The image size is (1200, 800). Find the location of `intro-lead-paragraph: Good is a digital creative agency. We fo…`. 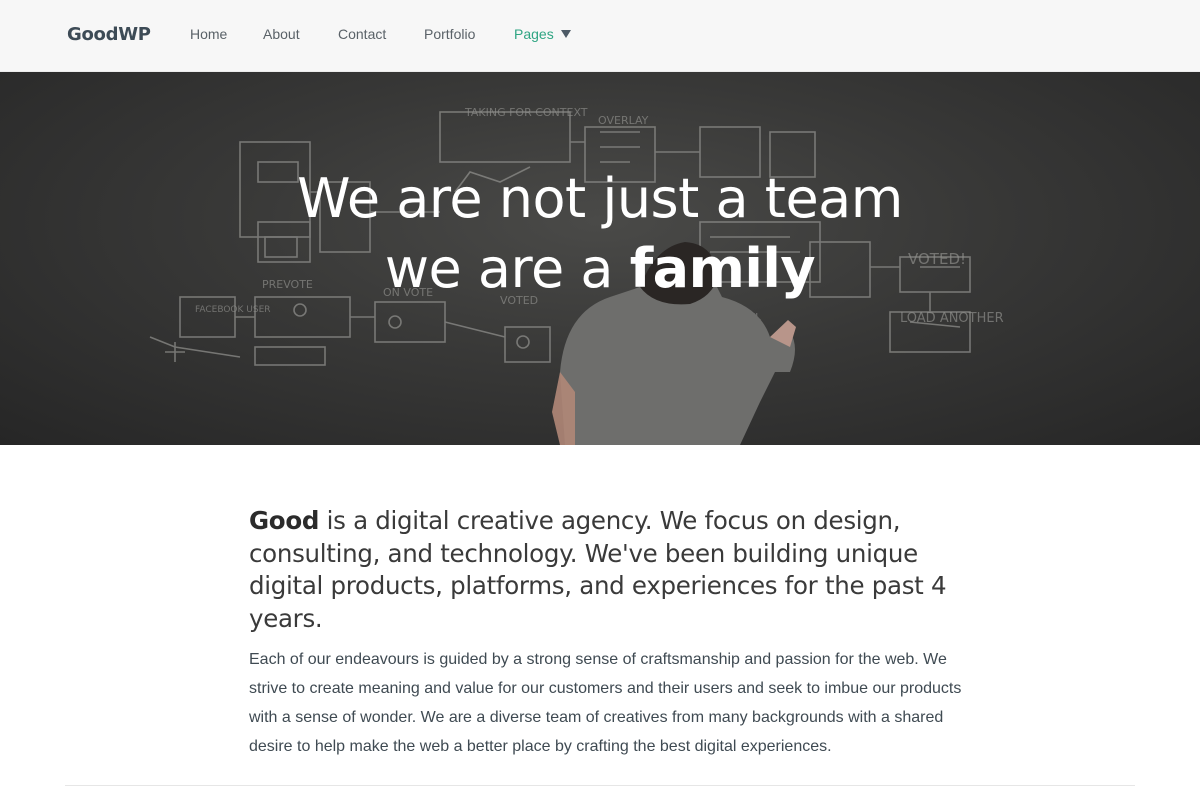

intro-lead-paragraph: Good is a digital creative agency. We fo… is located at coordinates (609, 570).